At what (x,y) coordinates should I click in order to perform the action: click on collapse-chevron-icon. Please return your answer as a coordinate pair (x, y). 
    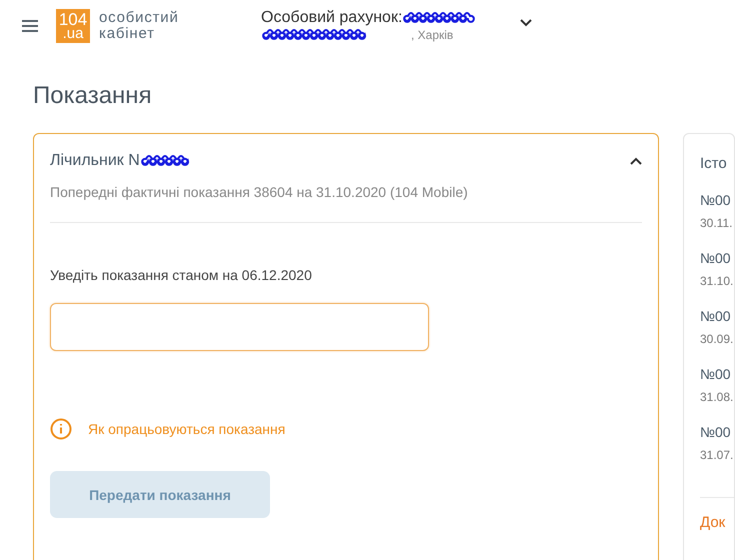
    Looking at the image, I should click on (636, 161).